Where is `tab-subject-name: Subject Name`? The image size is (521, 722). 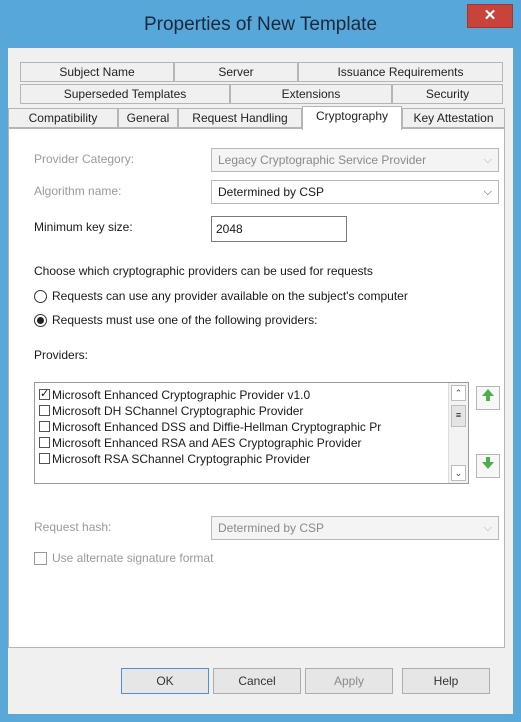
tab-subject-name: Subject Name is located at coordinates (97, 72).